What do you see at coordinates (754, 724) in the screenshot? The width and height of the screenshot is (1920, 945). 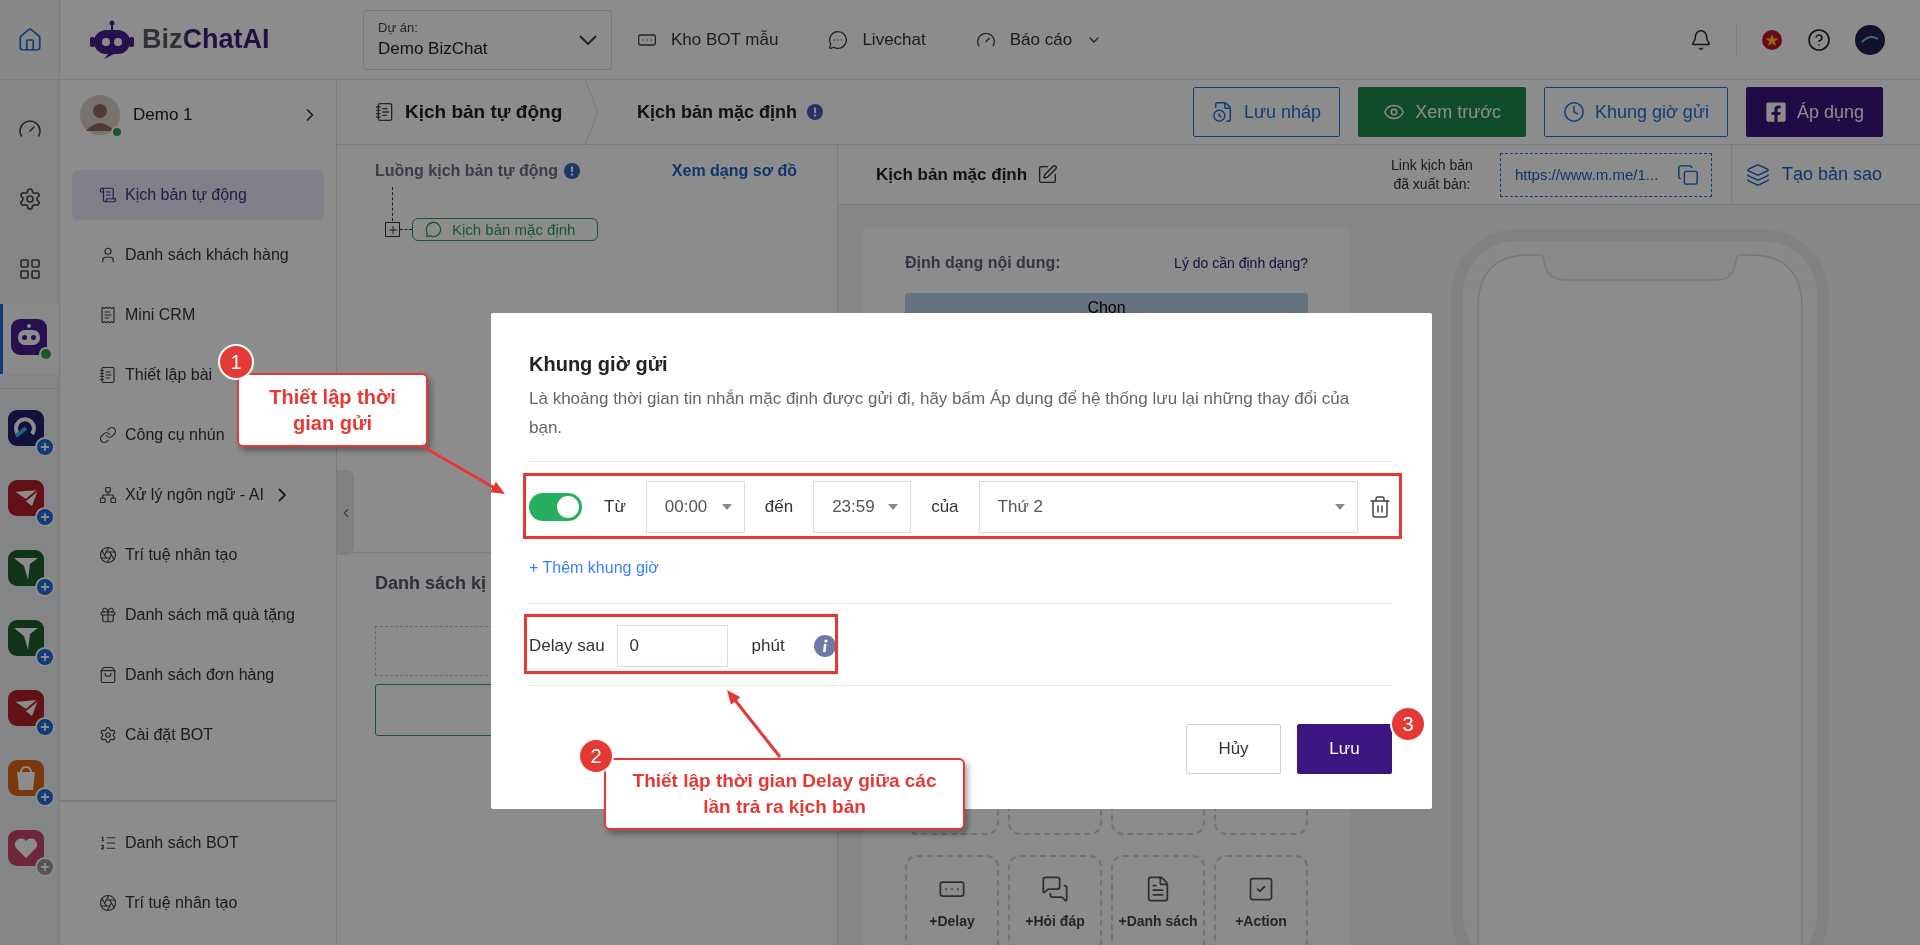 I see `pointer-arrow` at bounding box center [754, 724].